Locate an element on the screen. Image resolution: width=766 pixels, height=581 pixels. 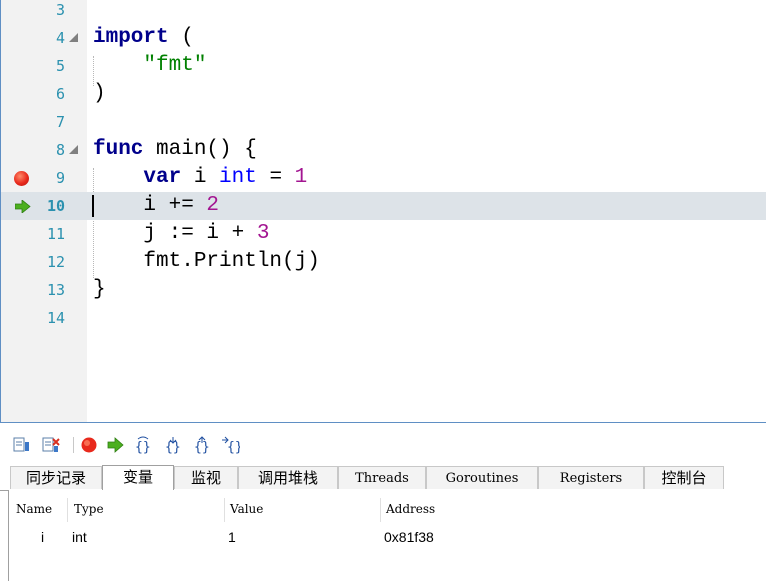
tab-registers: Registers is located at coordinates (591, 477).